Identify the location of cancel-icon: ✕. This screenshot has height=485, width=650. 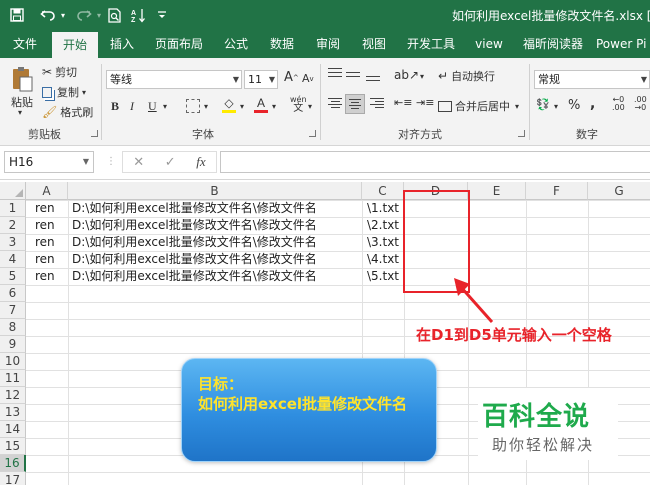
(138, 162).